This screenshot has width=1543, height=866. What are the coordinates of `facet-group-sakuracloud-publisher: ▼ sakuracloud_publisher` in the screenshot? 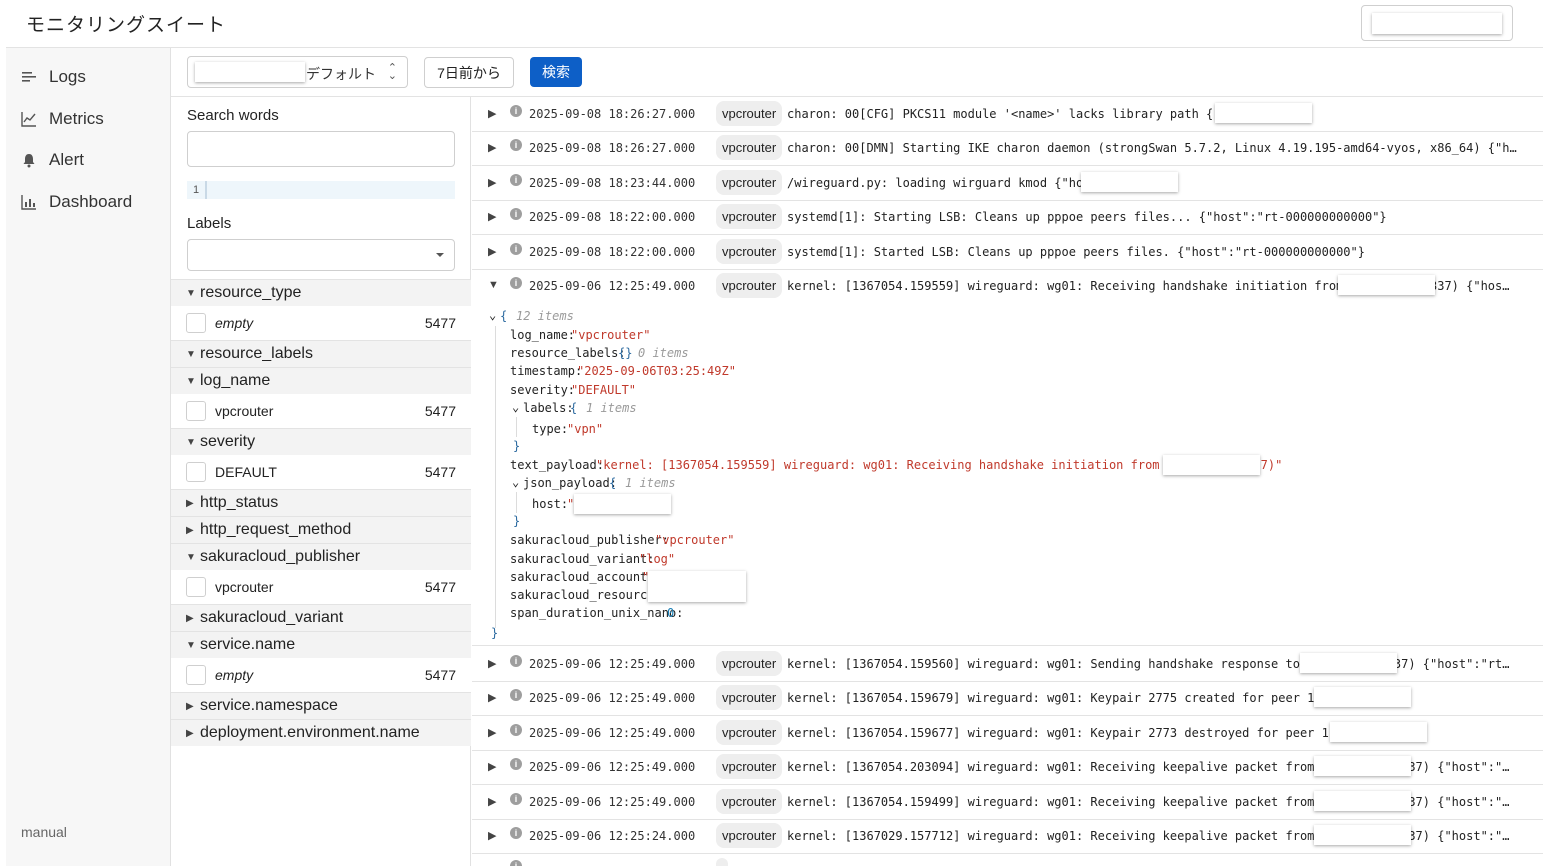 It's located at (321, 556).